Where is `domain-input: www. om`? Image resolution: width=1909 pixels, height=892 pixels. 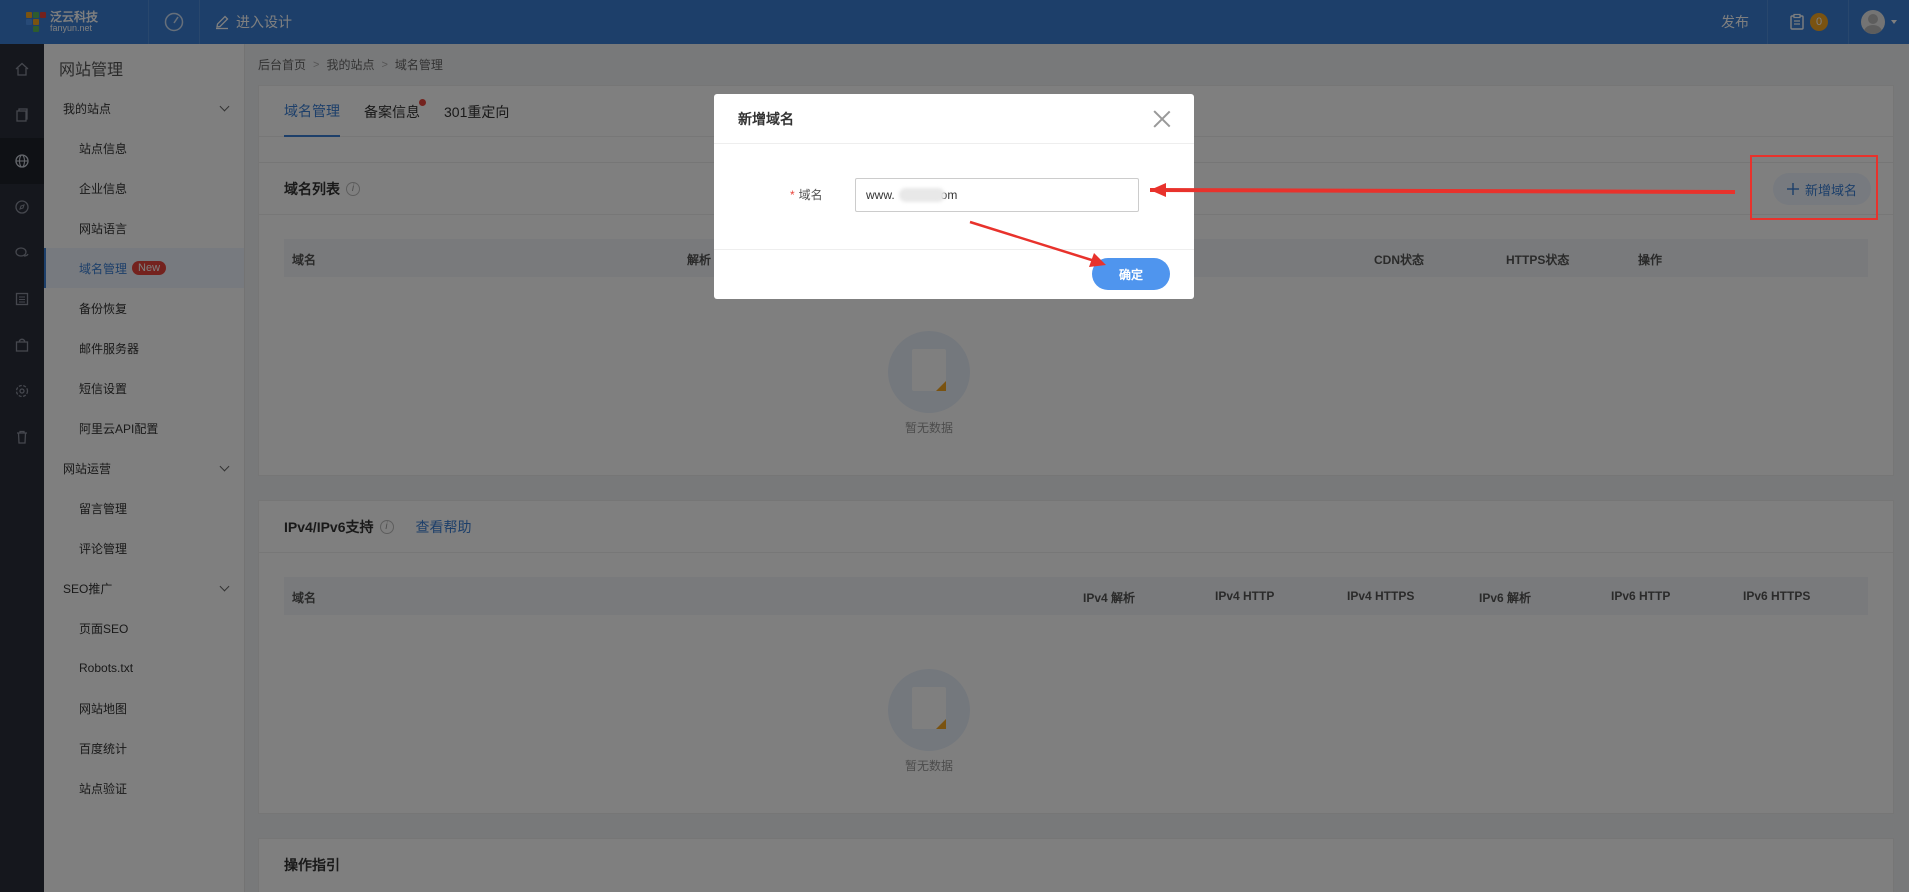 domain-input: www. om is located at coordinates (997, 195).